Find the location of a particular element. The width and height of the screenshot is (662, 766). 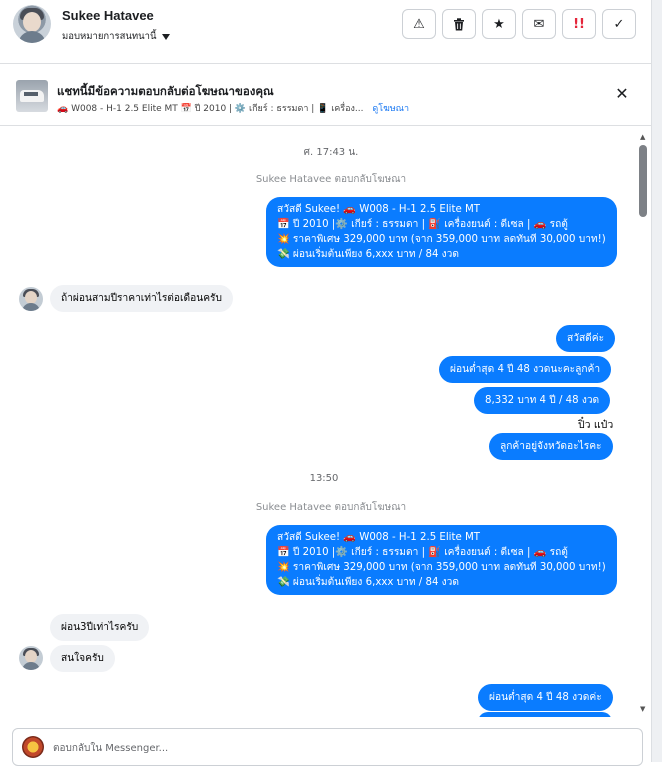

report-spam-button: ⚠ is located at coordinates (419, 24).